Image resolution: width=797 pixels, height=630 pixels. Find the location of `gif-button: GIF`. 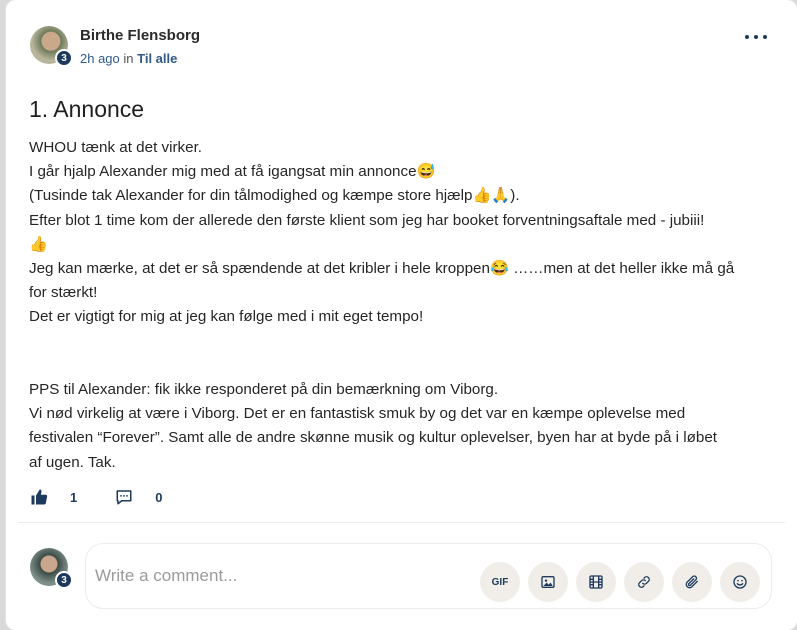

gif-button: GIF is located at coordinates (500, 582).